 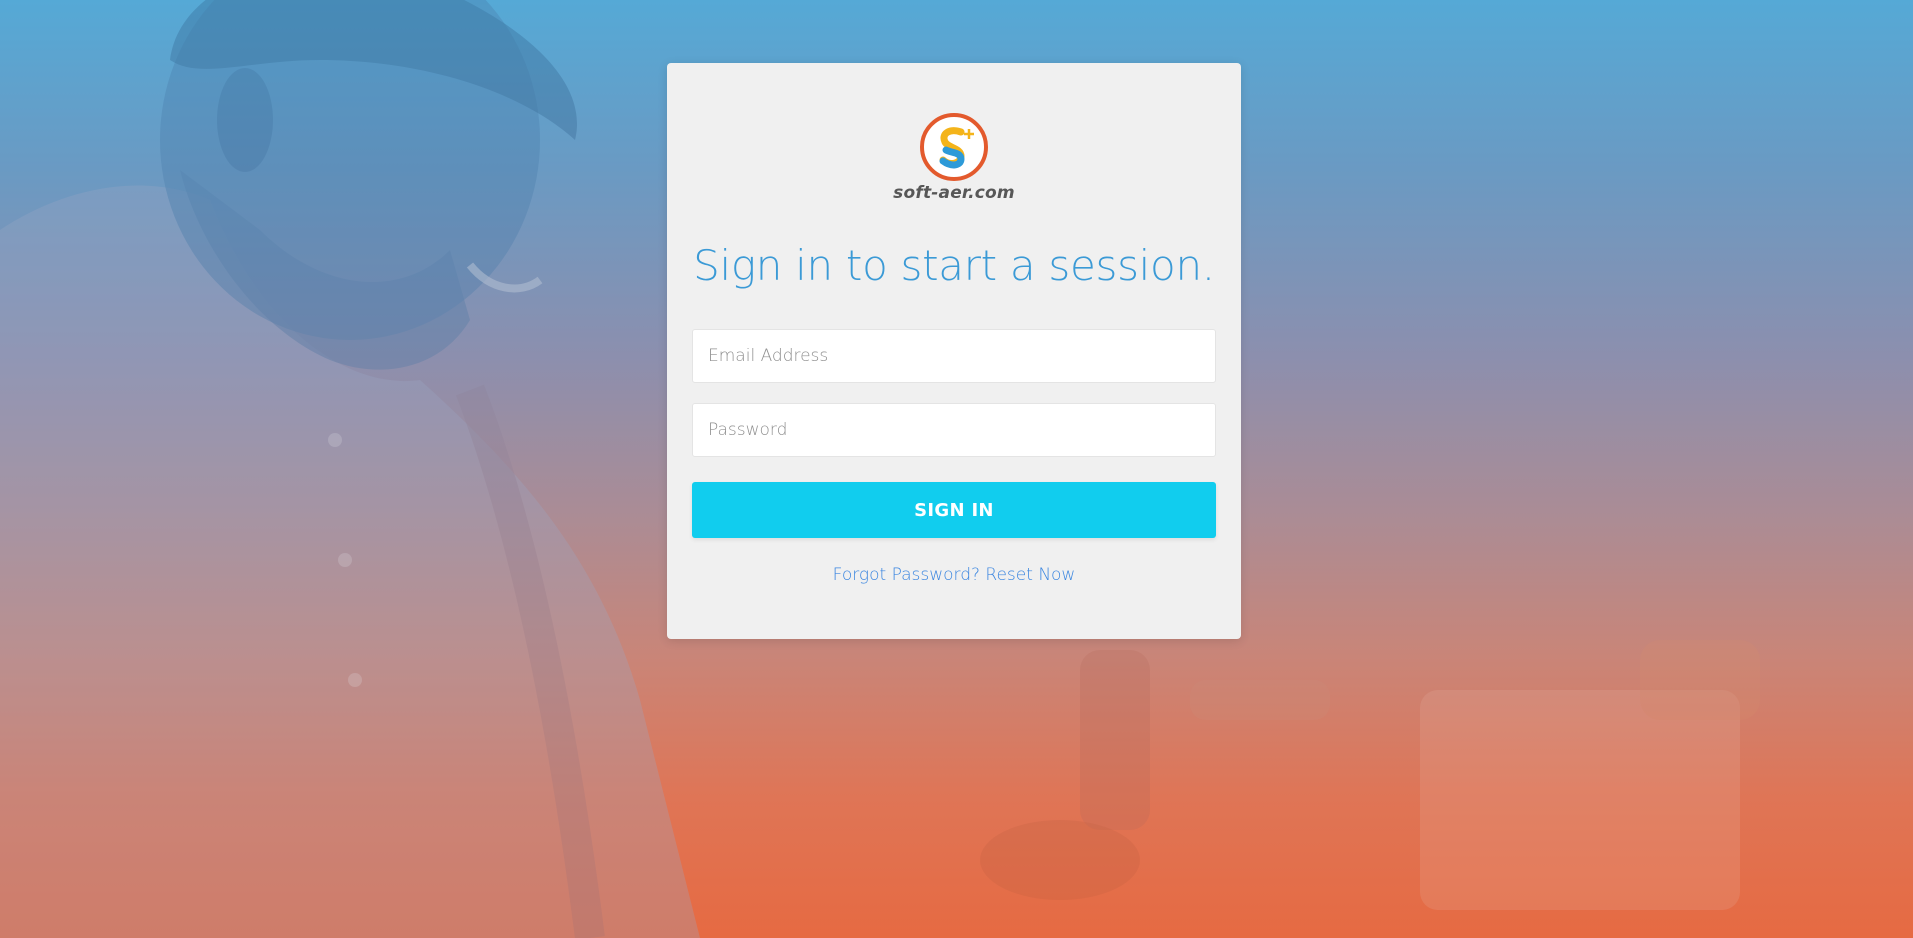 I want to click on logo-text: soft-aer.com, so click(x=954, y=193).